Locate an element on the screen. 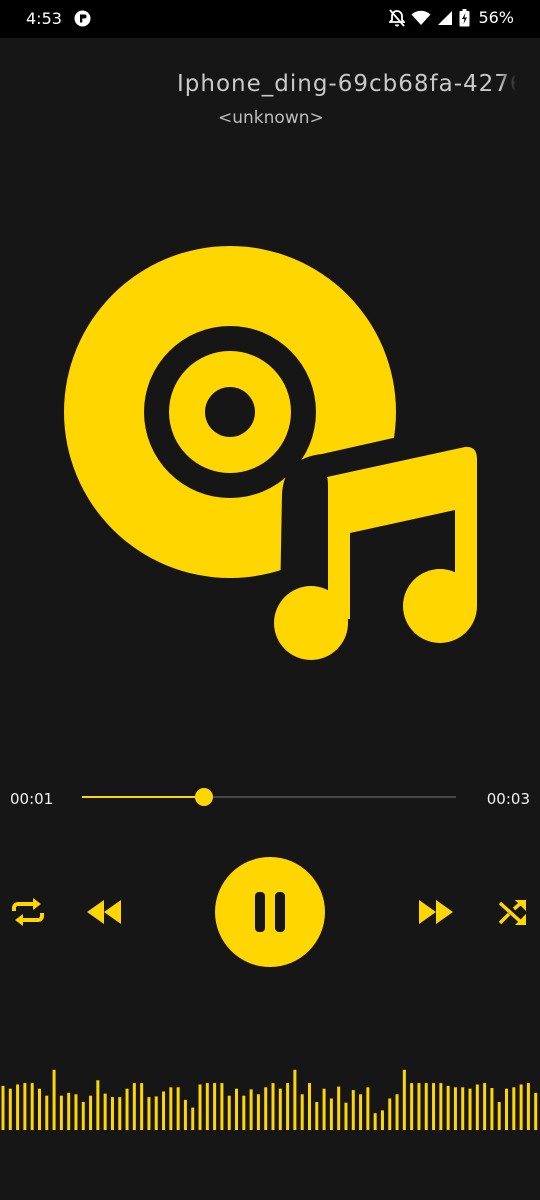 The width and height of the screenshot is (540, 1200). rewind-button is located at coordinates (104, 912).